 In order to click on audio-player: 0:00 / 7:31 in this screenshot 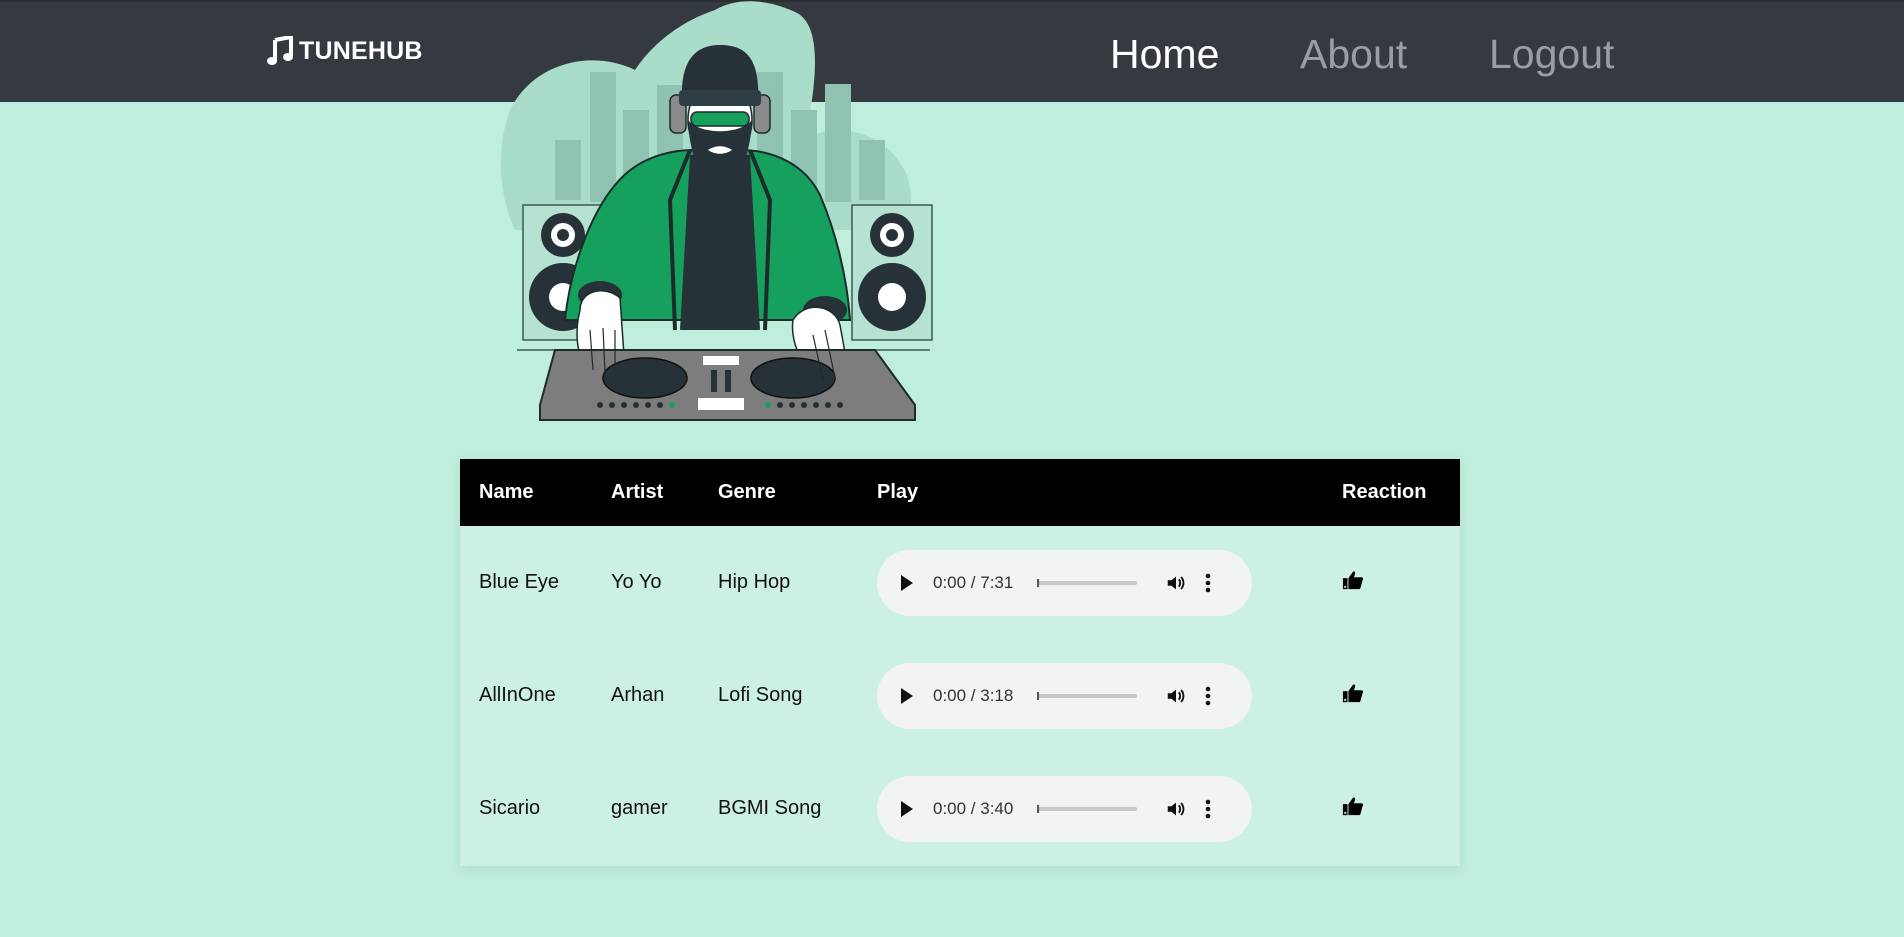, I will do `click(1064, 582)`.